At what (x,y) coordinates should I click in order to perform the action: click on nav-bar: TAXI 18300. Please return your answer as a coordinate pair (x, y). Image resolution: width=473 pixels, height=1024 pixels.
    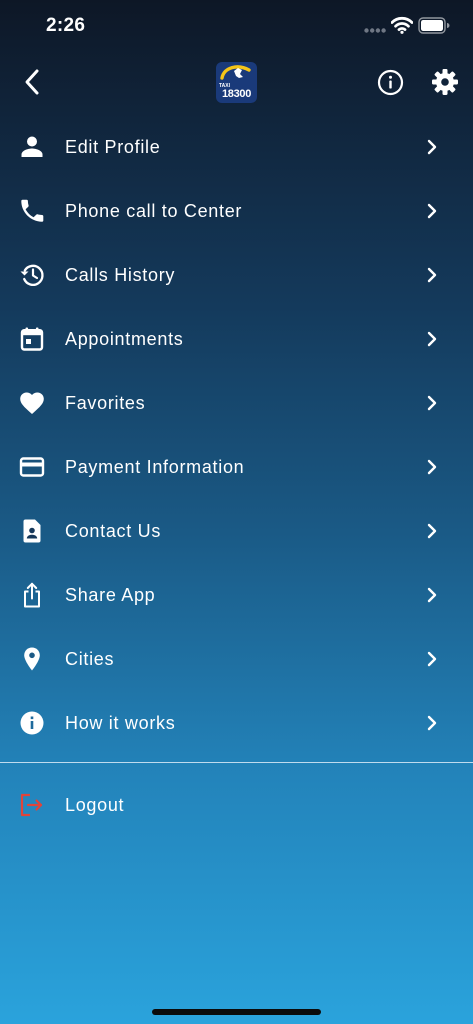
    Looking at the image, I should click on (236, 83).